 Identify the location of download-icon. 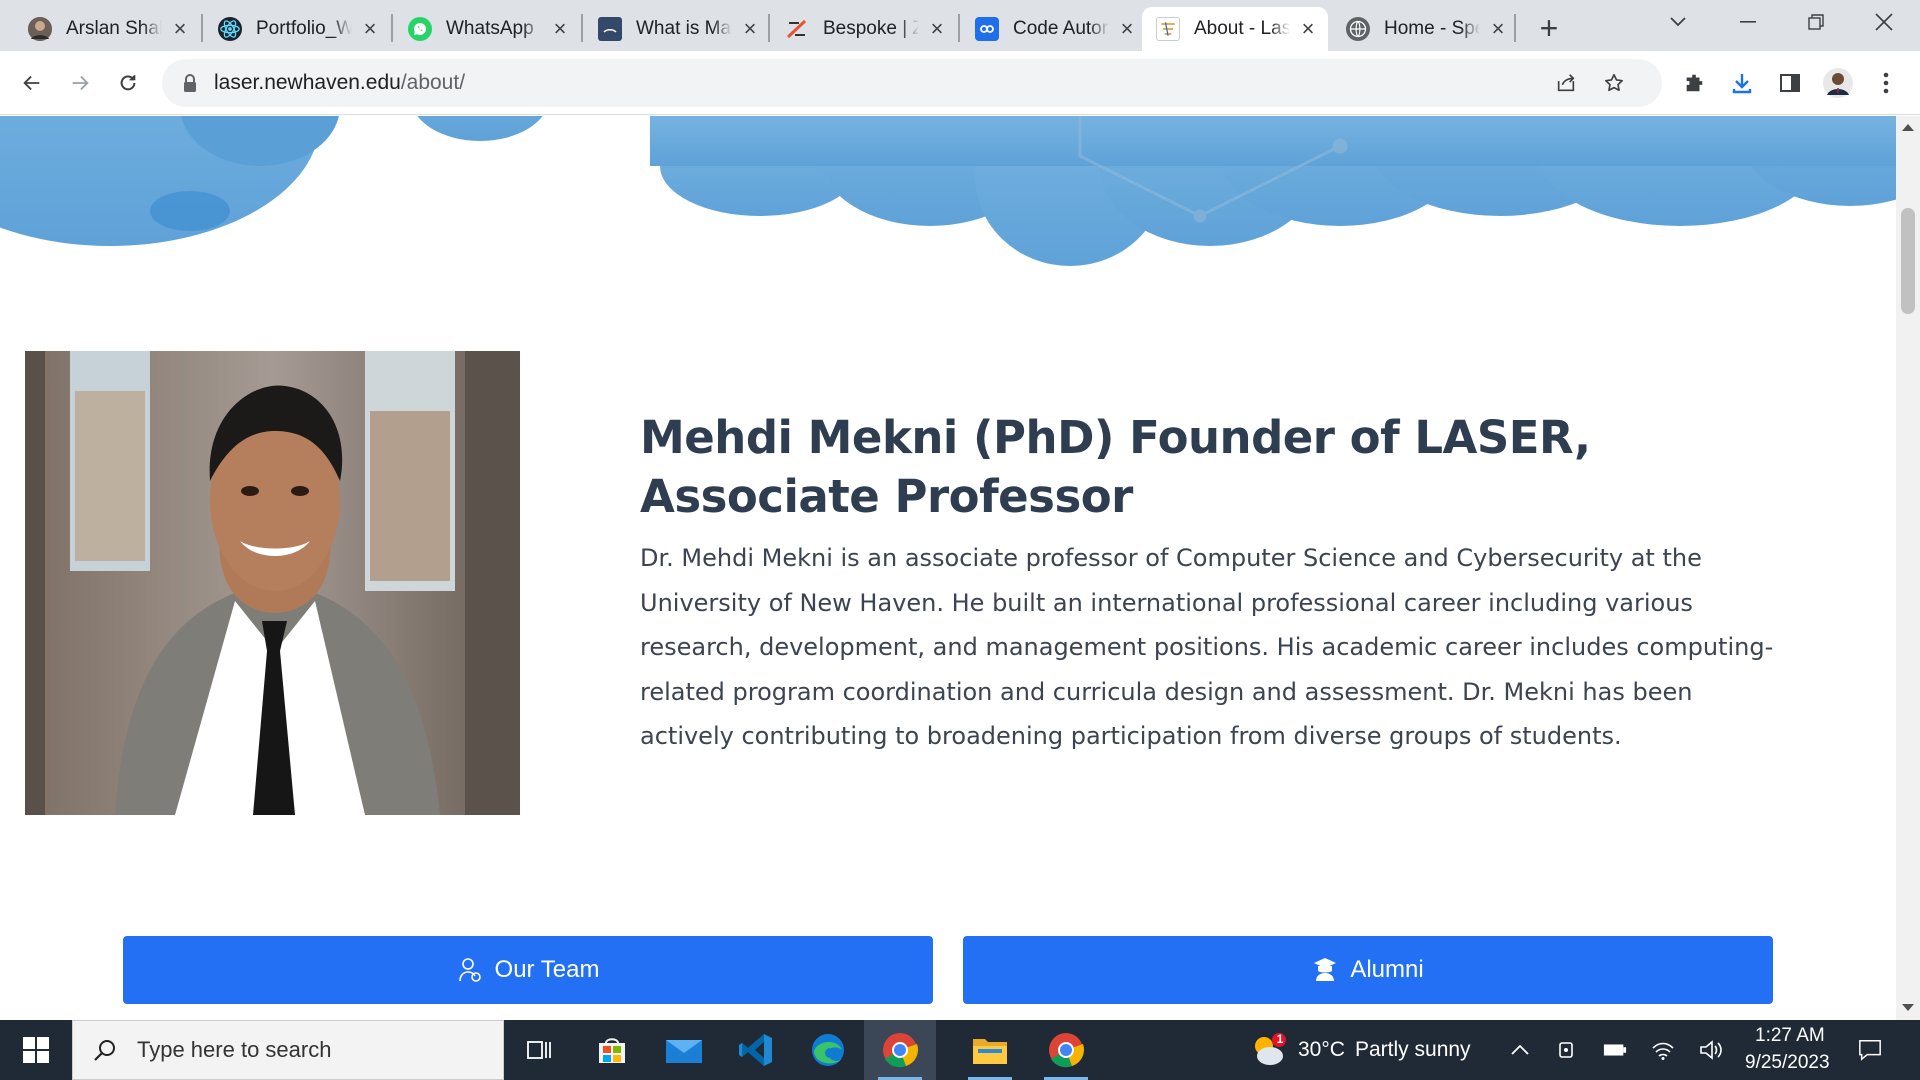
(1742, 84).